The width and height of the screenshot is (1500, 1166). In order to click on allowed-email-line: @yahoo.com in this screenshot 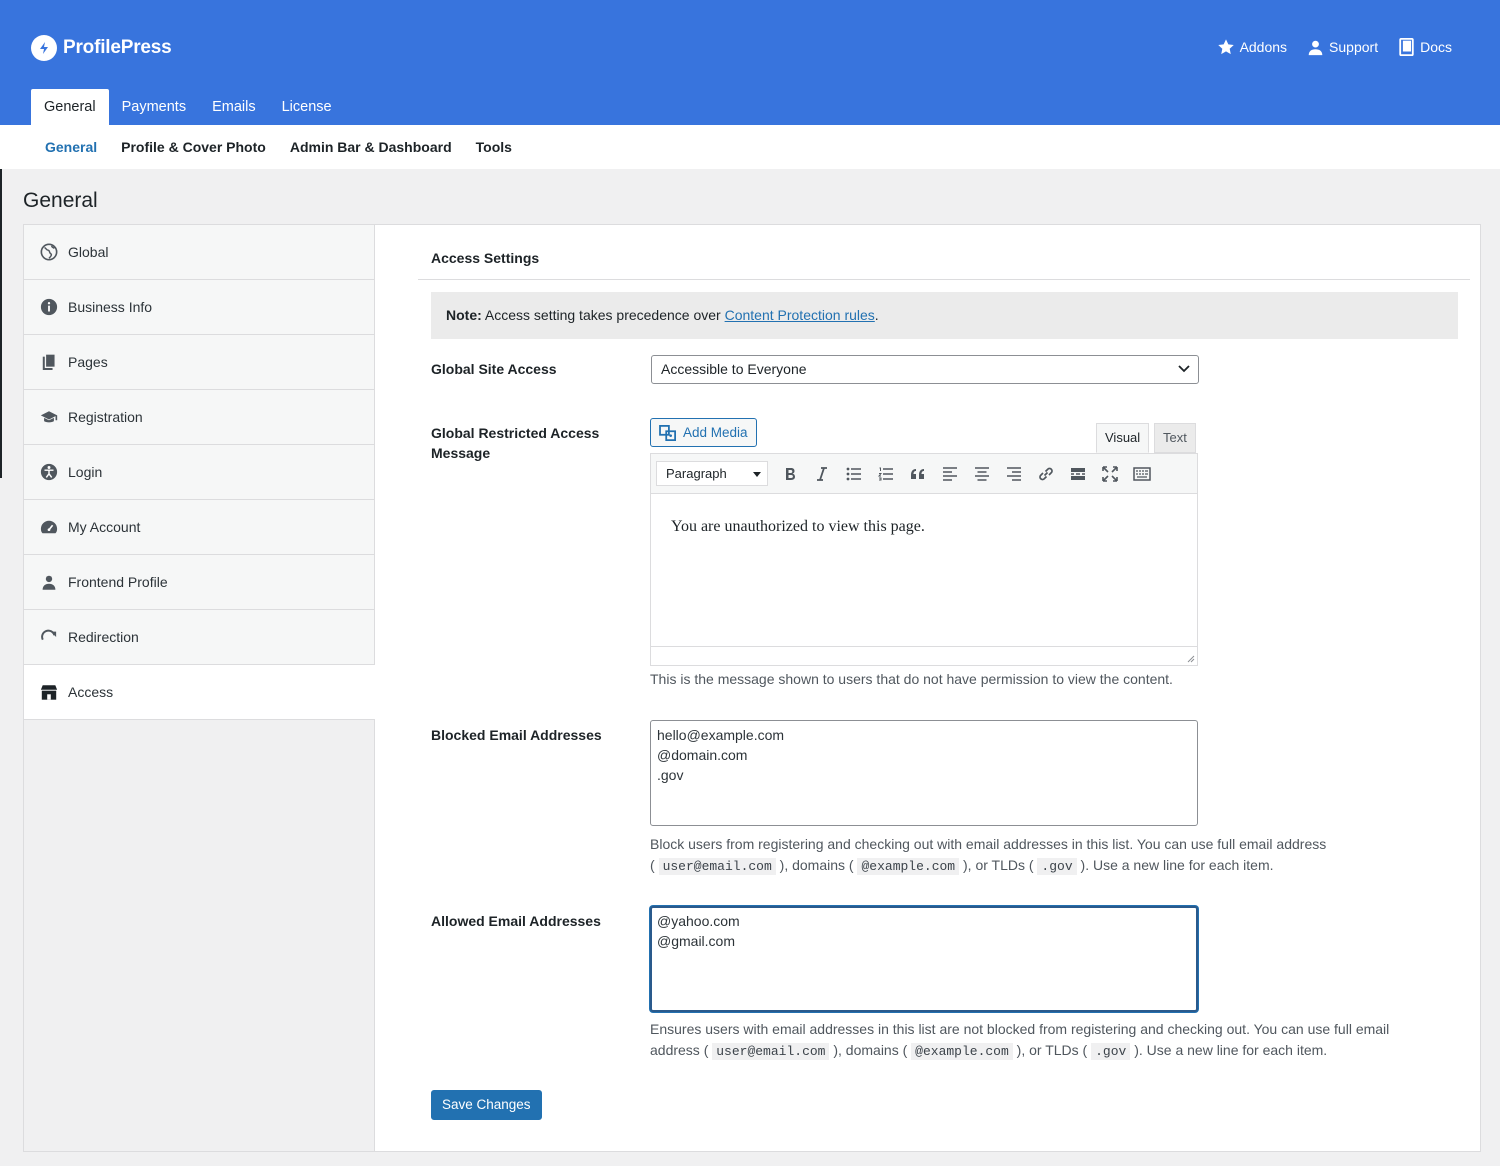, I will do `click(698, 921)`.